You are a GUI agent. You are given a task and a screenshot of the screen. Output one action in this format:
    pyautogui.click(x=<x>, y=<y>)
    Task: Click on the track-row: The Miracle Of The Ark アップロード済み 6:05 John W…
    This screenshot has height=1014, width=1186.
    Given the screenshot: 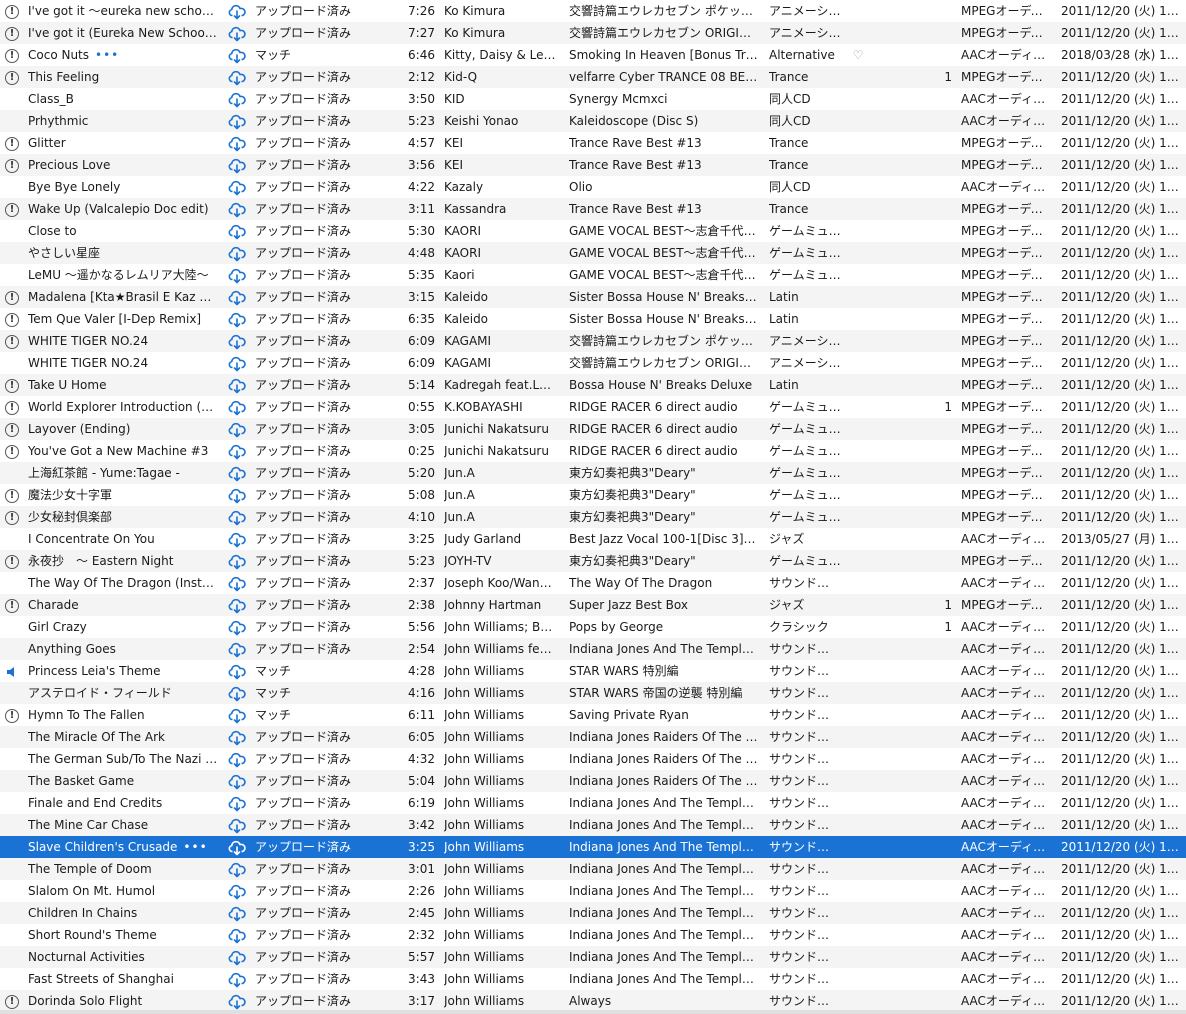 What is the action you would take?
    pyautogui.click(x=593, y=737)
    